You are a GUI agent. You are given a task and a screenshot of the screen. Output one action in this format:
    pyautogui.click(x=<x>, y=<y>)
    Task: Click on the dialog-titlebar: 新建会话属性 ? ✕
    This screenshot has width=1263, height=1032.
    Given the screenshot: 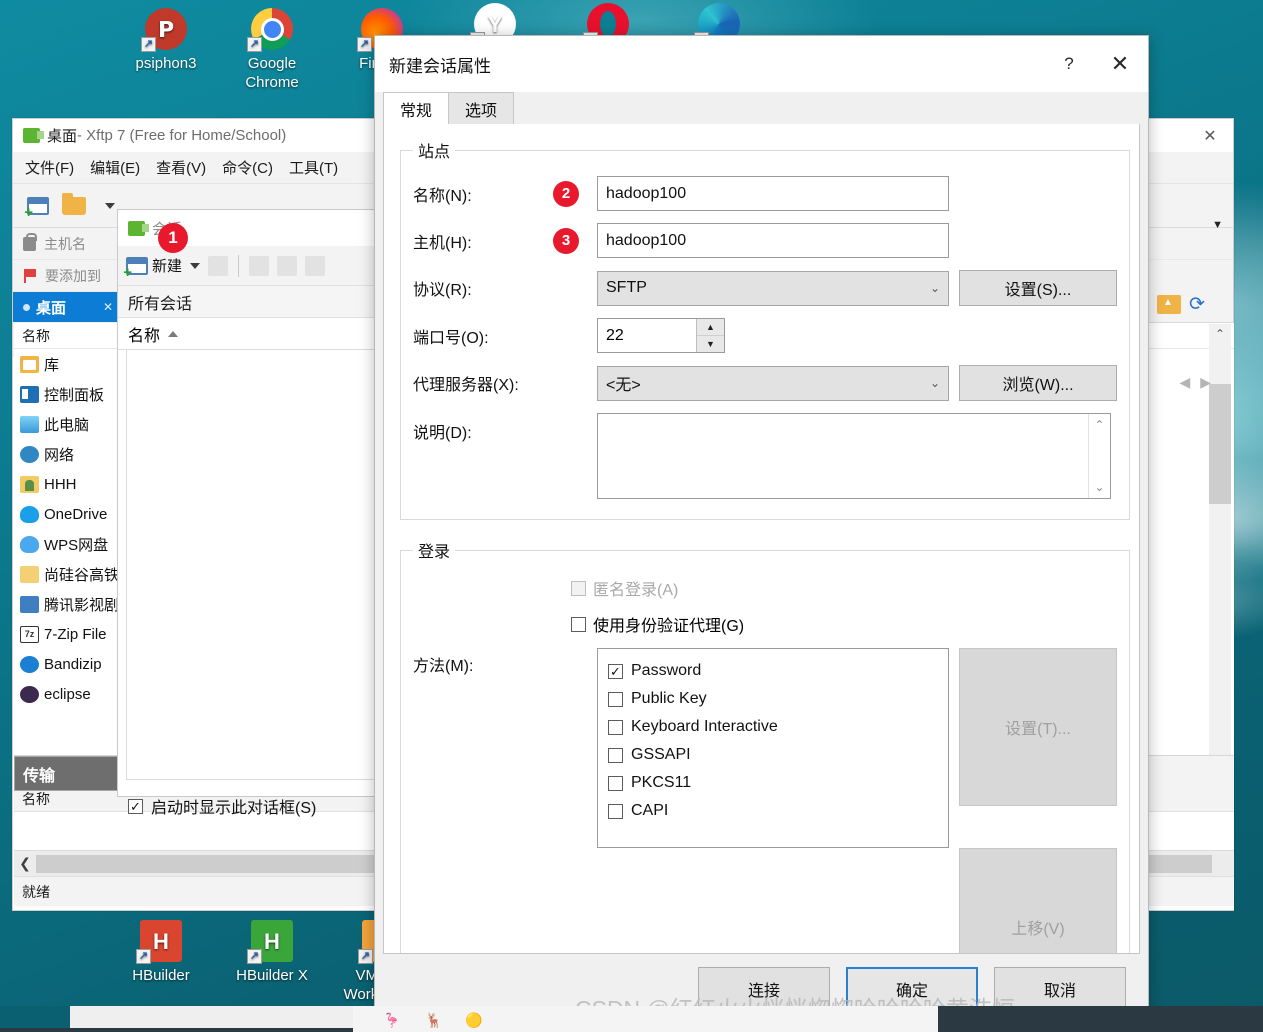 What is the action you would take?
    pyautogui.click(x=761, y=64)
    